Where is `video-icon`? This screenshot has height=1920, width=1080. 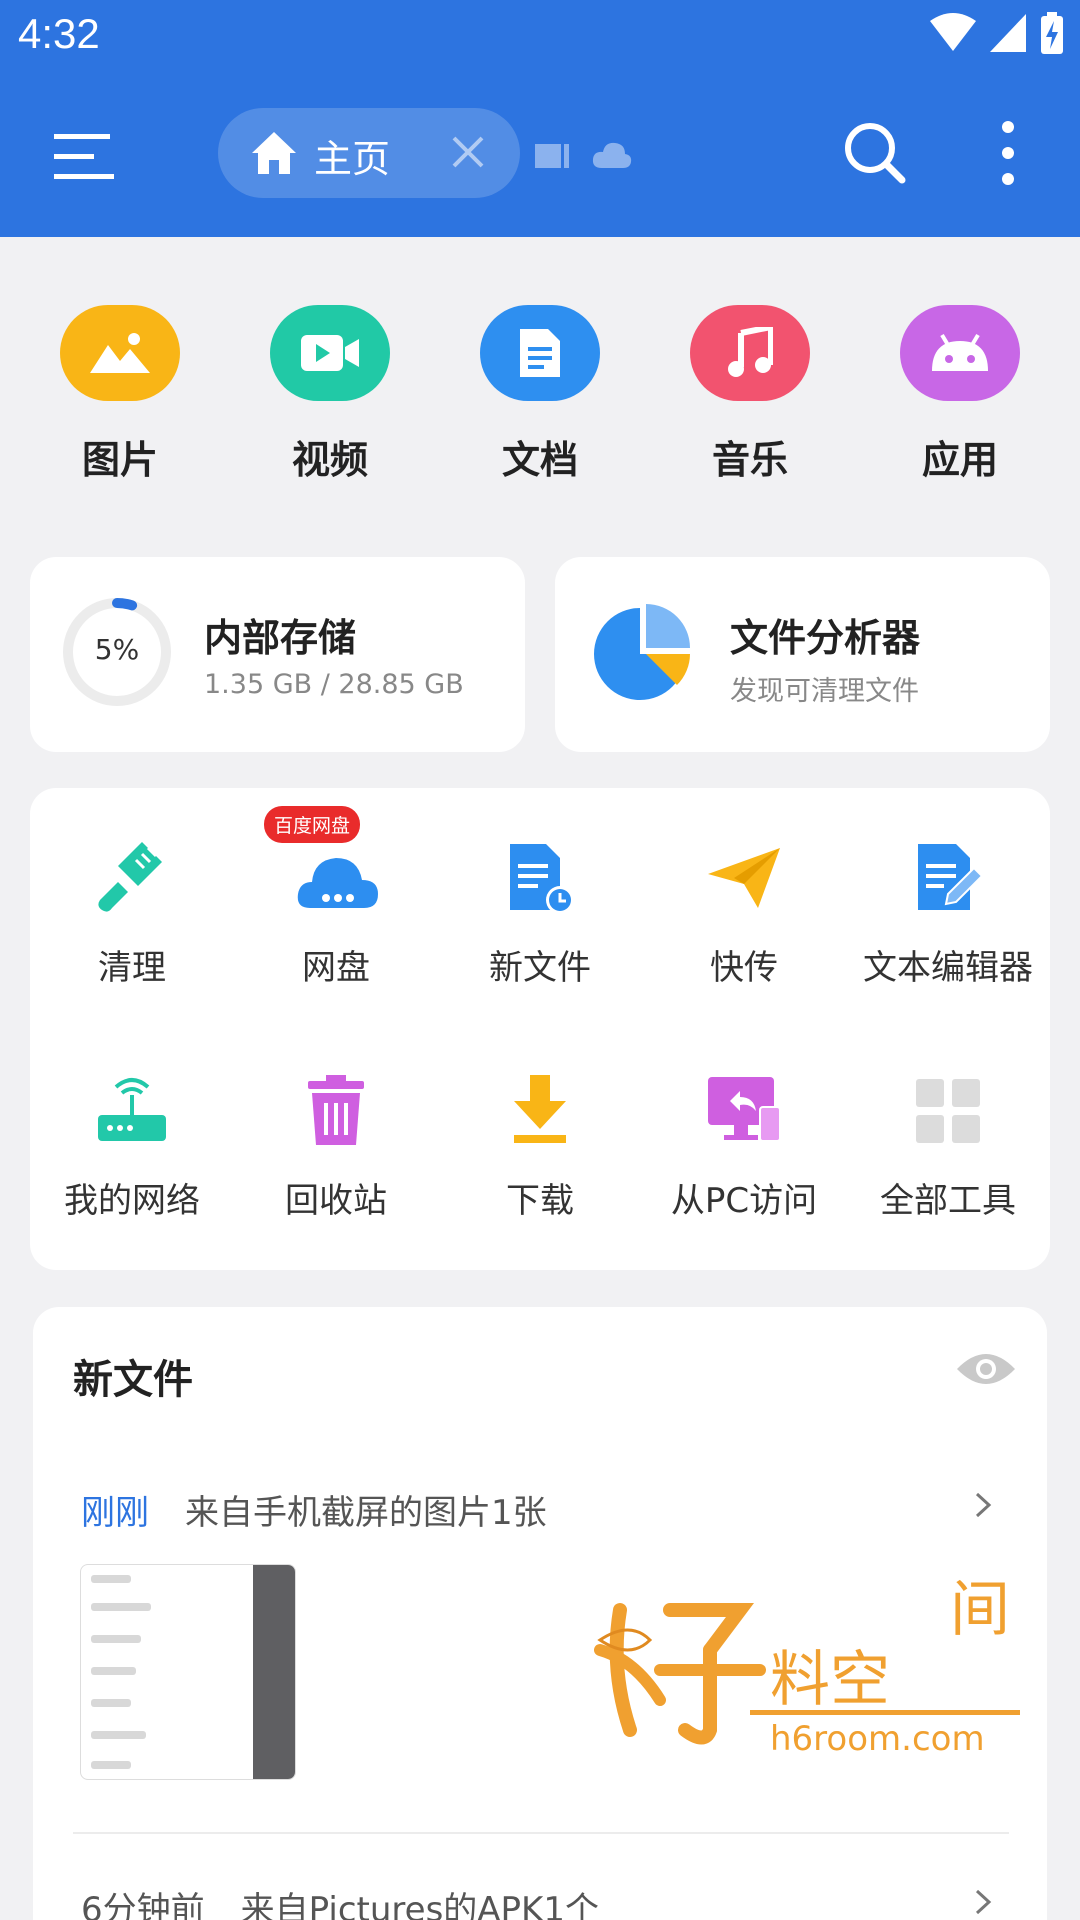 video-icon is located at coordinates (330, 353).